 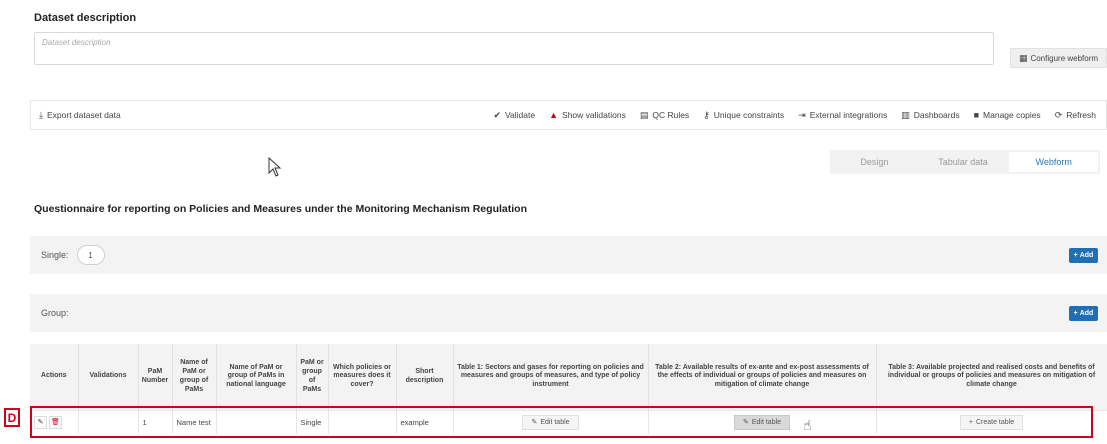 I want to click on col-header-pam-type: PaM or group of PaMs, so click(x=312, y=377).